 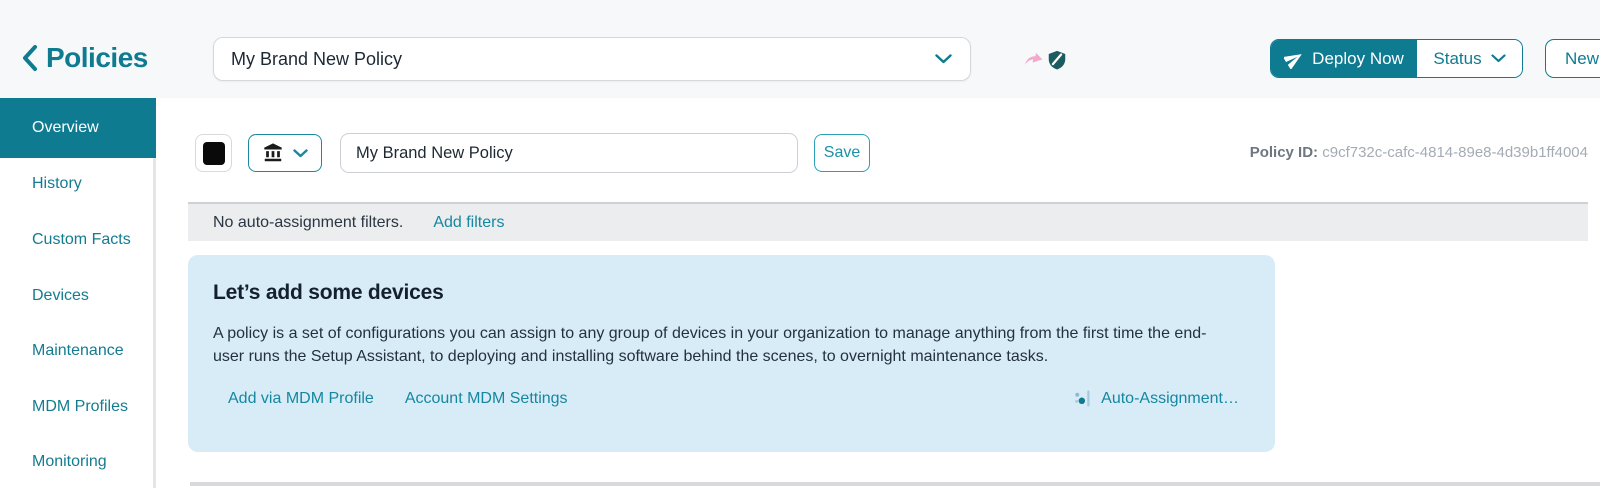 I want to click on account-mdm-settings-link: Account MDM Settings, so click(x=486, y=399).